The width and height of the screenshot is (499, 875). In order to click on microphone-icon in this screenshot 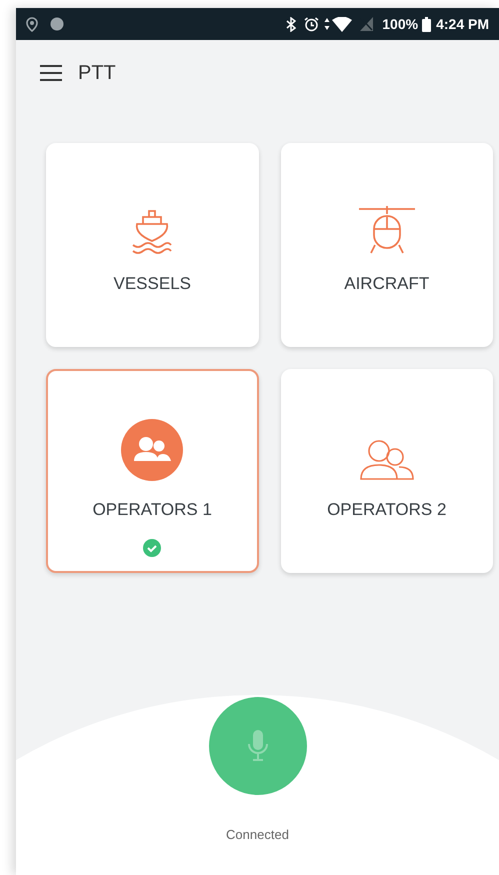, I will do `click(257, 746)`.